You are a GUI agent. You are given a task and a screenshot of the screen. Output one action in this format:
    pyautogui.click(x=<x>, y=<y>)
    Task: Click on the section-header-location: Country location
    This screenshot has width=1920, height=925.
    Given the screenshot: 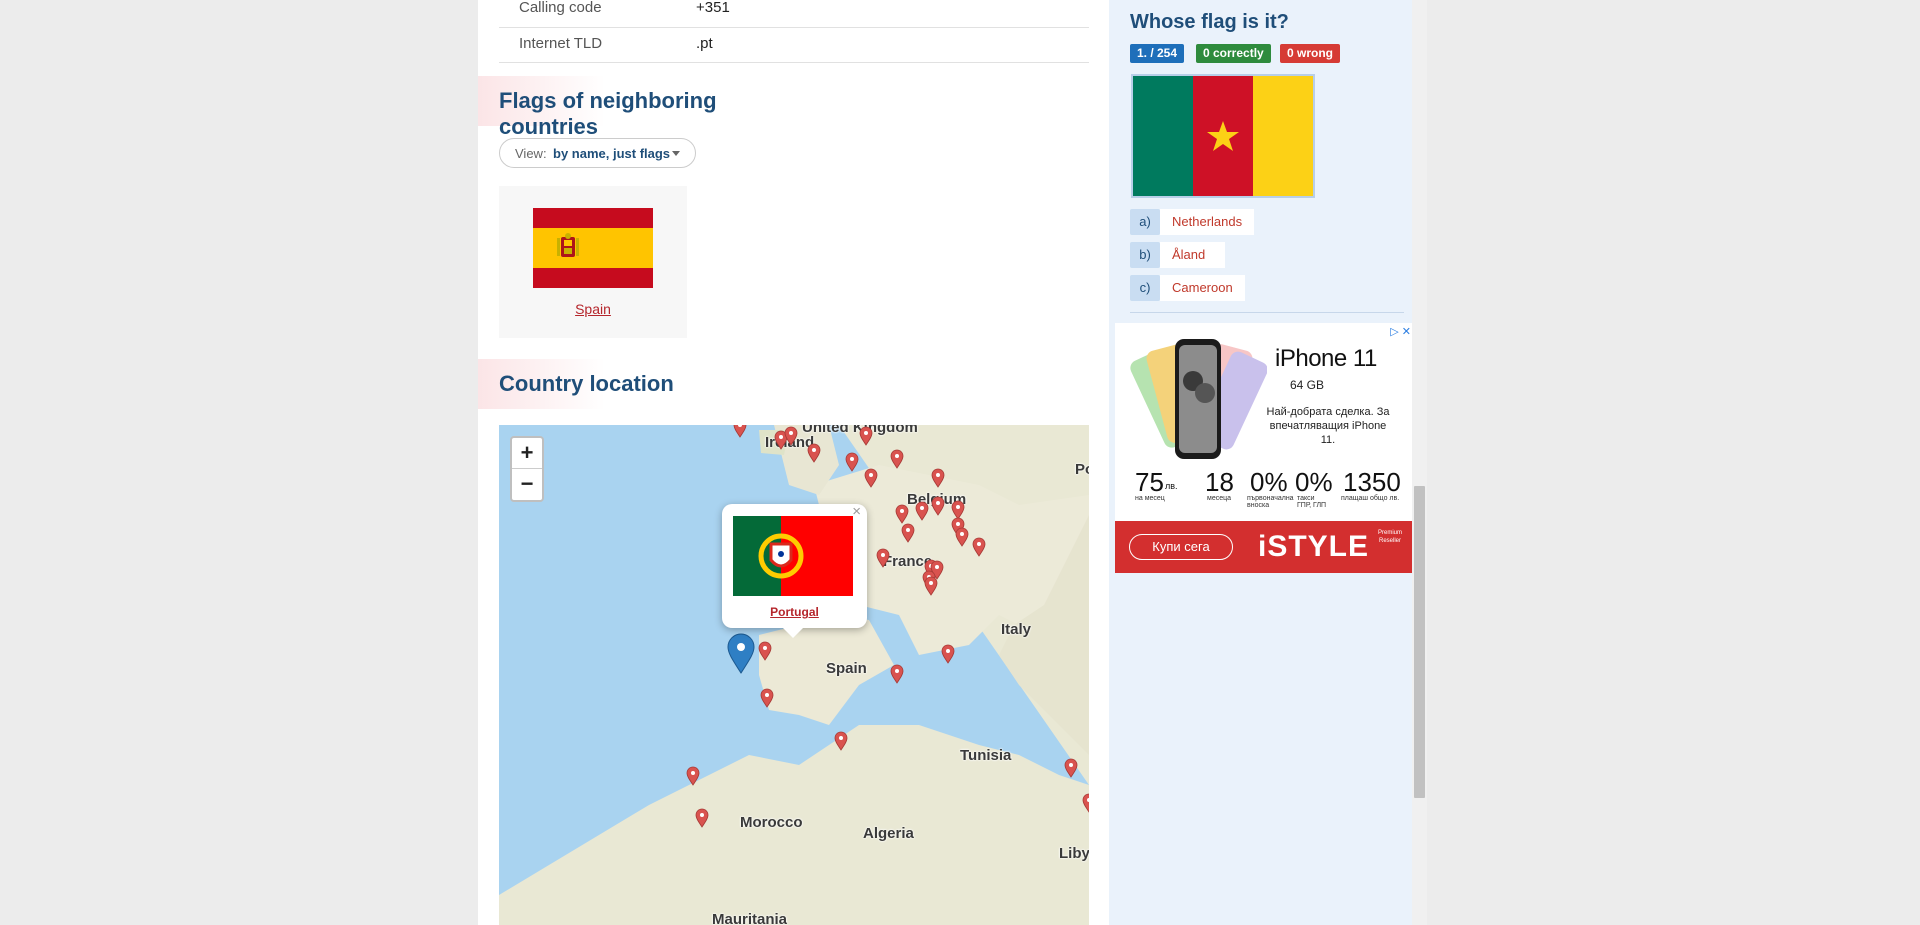 What is the action you would take?
    pyautogui.click(x=624, y=384)
    